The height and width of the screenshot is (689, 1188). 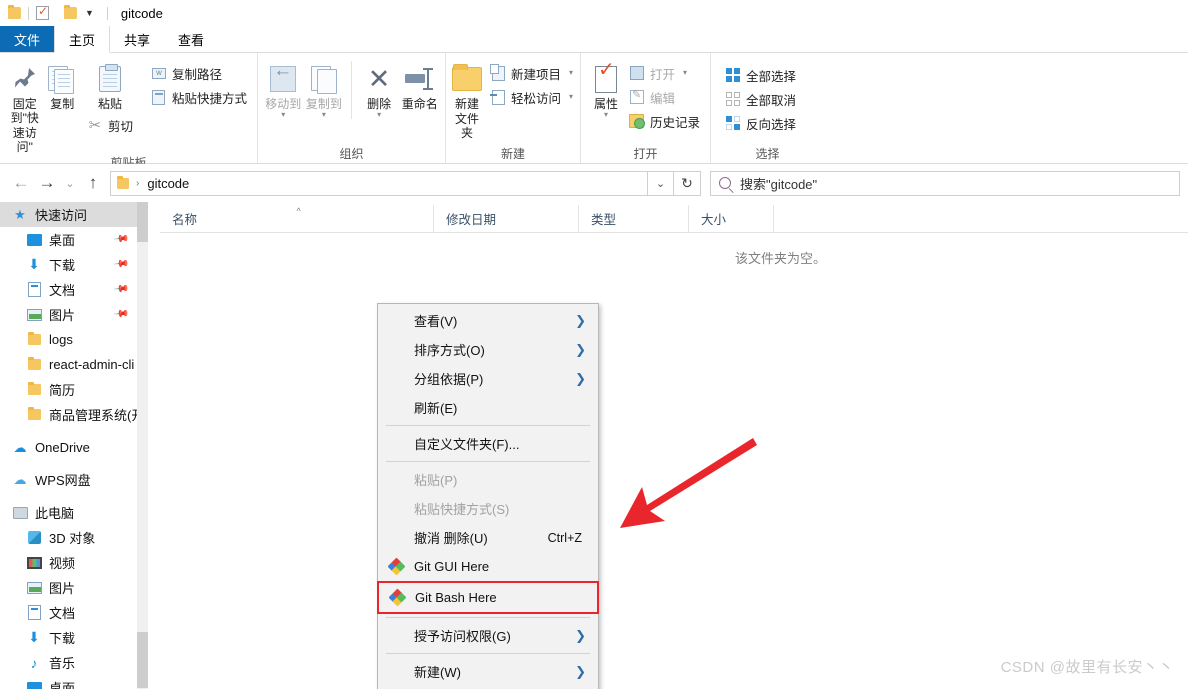 I want to click on new-folder-button: 新建 文件夹, so click(x=467, y=98).